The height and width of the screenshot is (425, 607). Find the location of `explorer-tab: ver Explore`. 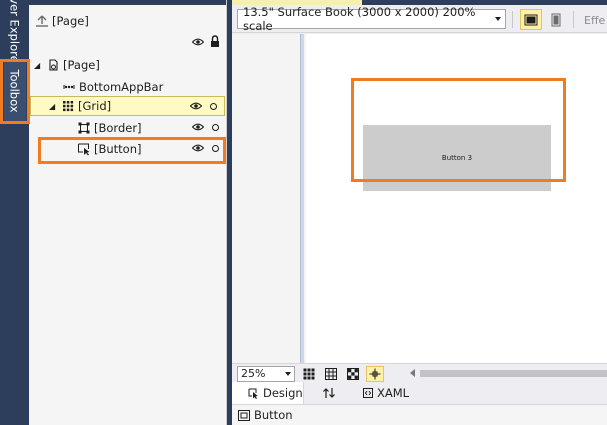

explorer-tab: ver Explore is located at coordinates (15, 31).